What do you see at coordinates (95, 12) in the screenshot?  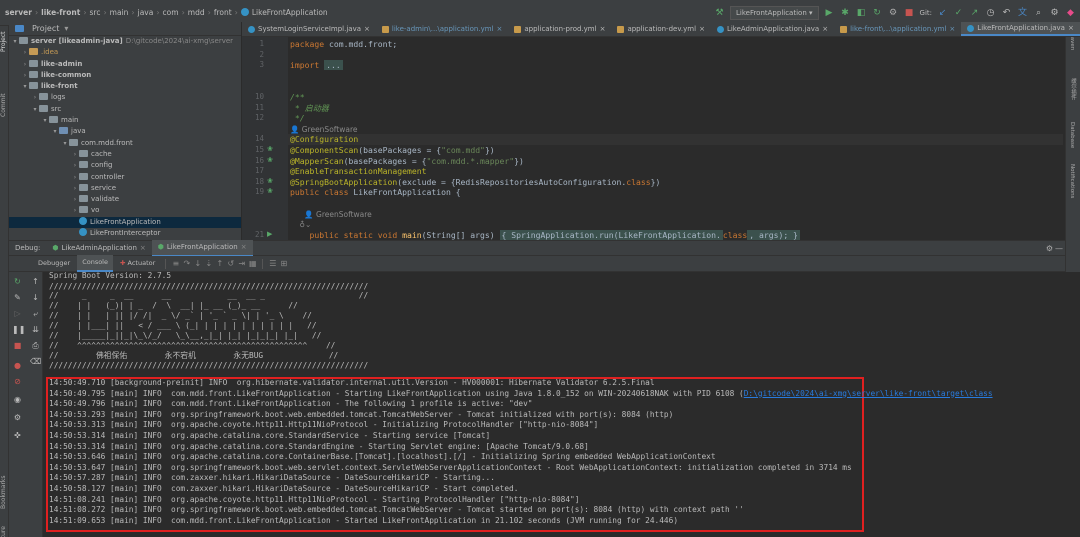 I see `breadcrumb-item: src` at bounding box center [95, 12].